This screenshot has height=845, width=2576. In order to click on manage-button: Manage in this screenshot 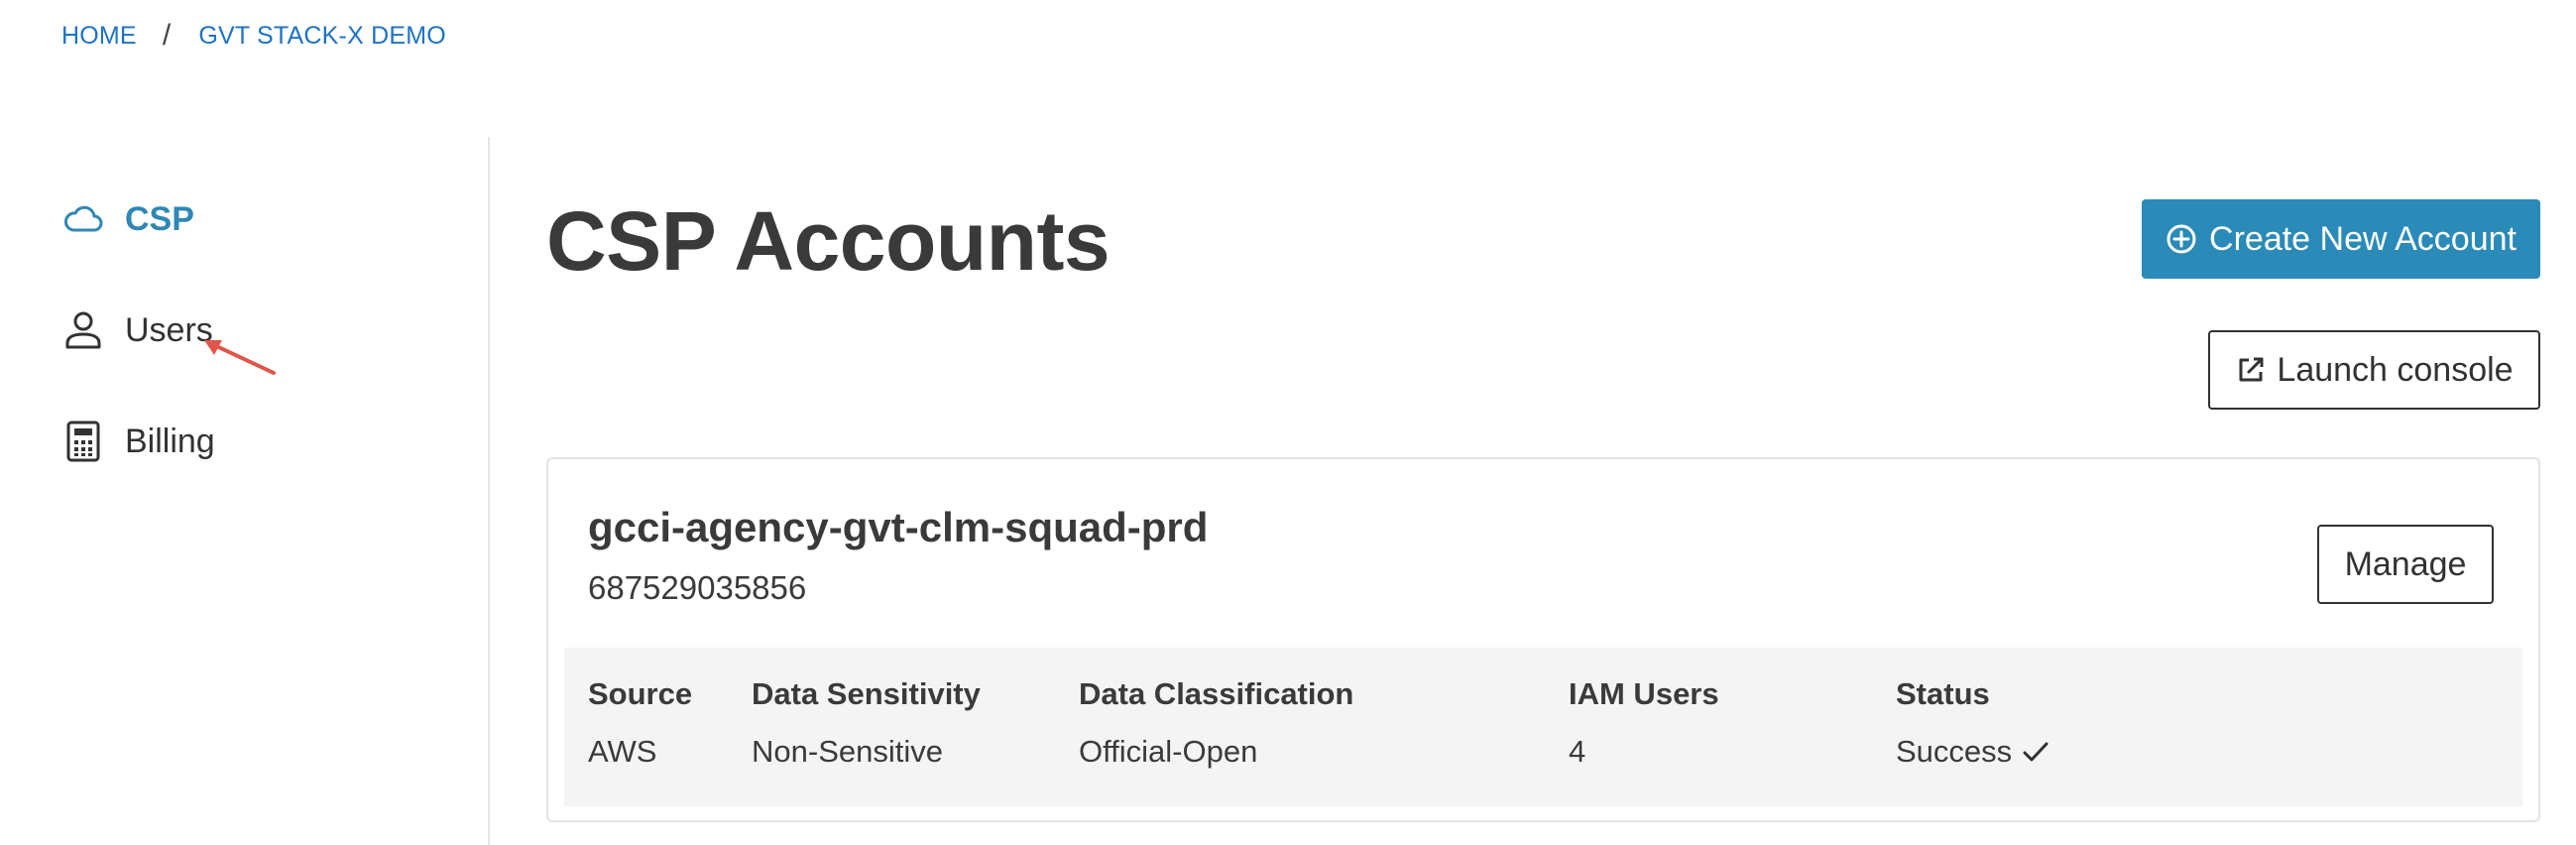, I will do `click(2406, 564)`.